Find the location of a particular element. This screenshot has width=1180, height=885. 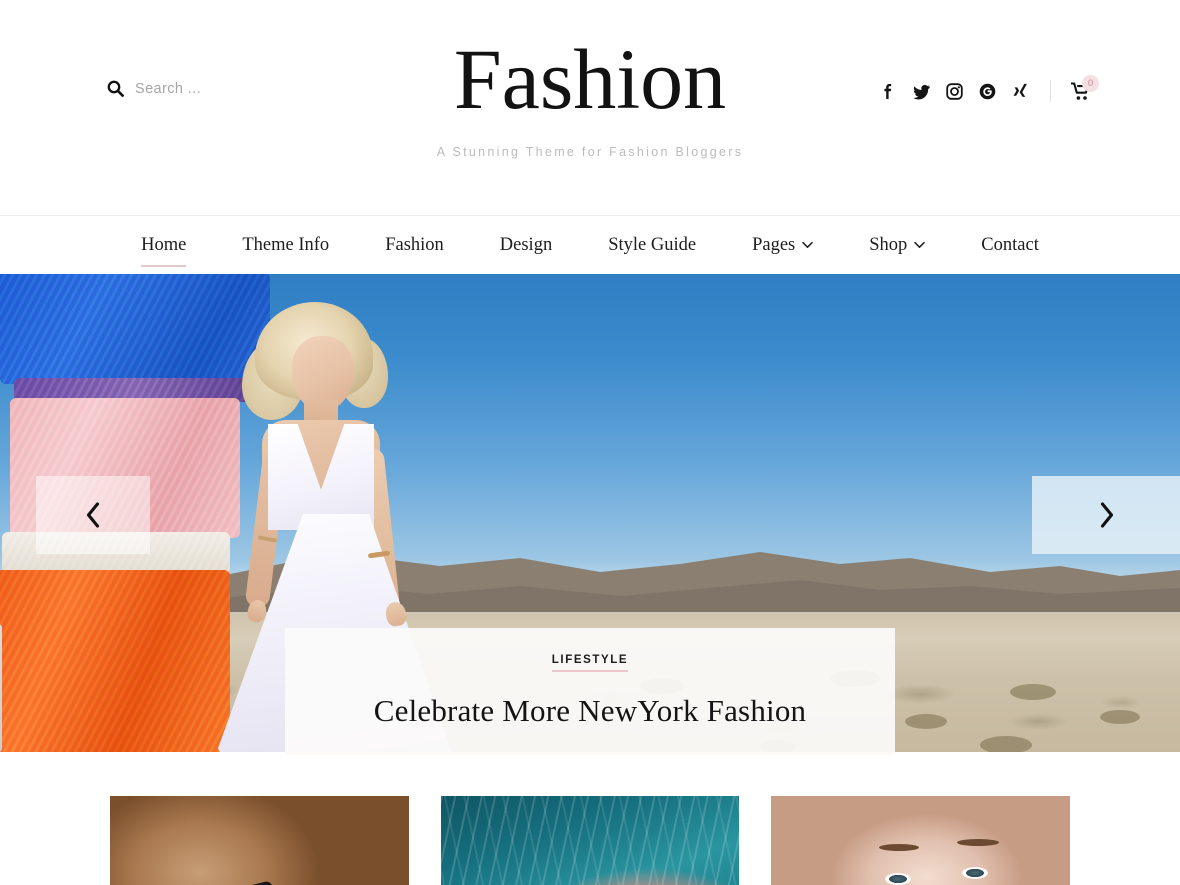

site-title: Fashion is located at coordinates (590, 79).